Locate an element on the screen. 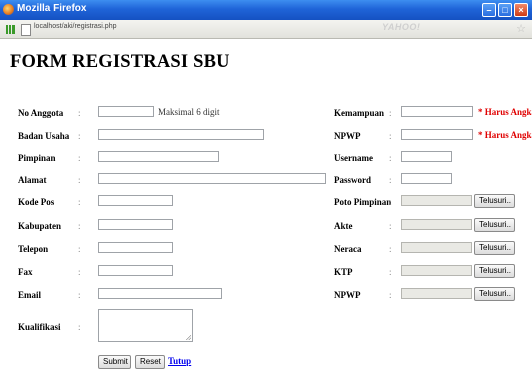 Image resolution: width=532 pixels, height=379 pixels. browser-toolbar: localhost/aki/registrasi.php YAHOO! ☆ is located at coordinates (266, 29).